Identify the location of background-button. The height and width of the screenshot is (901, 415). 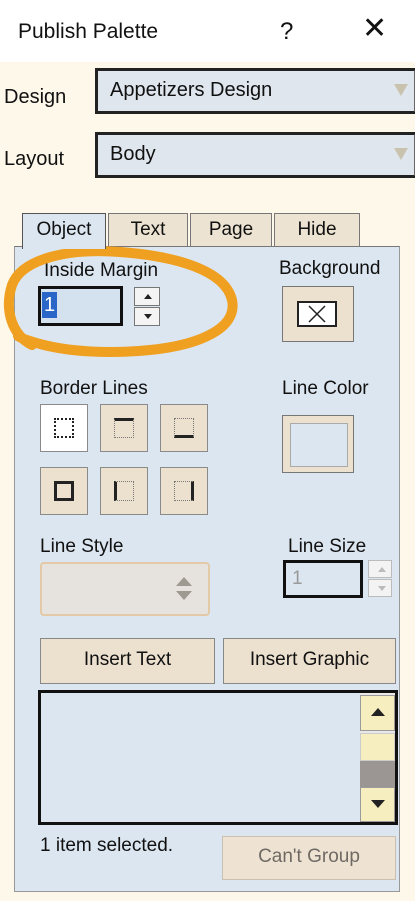
(318, 314).